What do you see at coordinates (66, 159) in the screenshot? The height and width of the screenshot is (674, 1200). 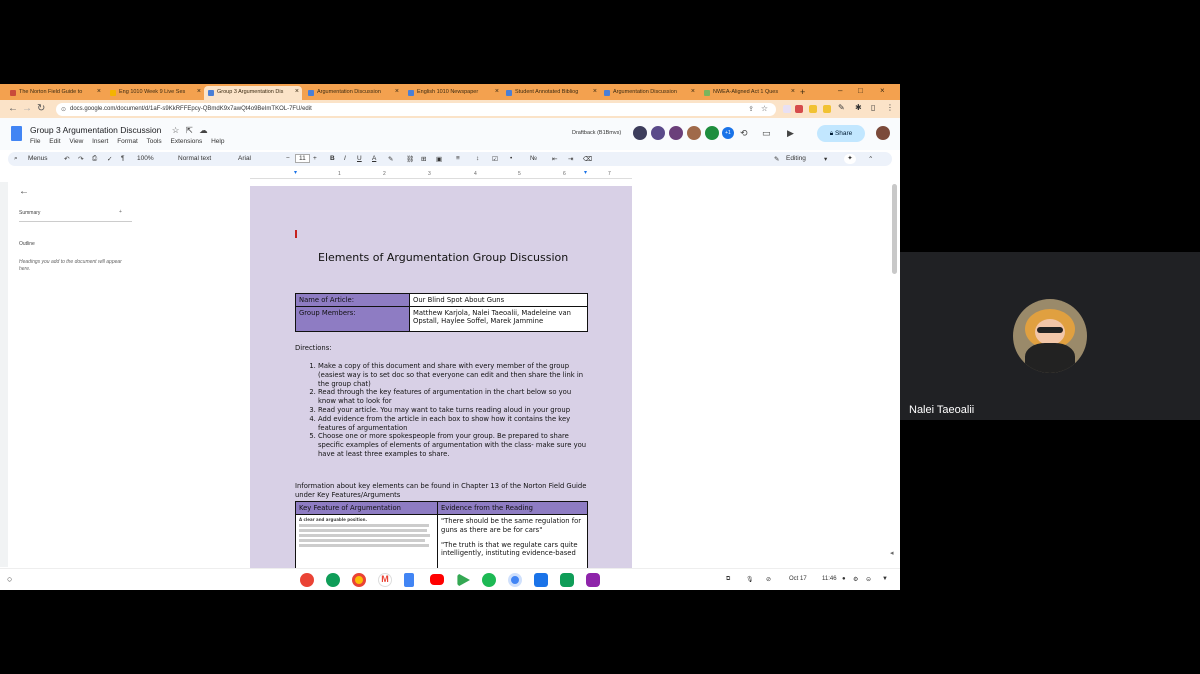 I see `undo-icon: ↶` at bounding box center [66, 159].